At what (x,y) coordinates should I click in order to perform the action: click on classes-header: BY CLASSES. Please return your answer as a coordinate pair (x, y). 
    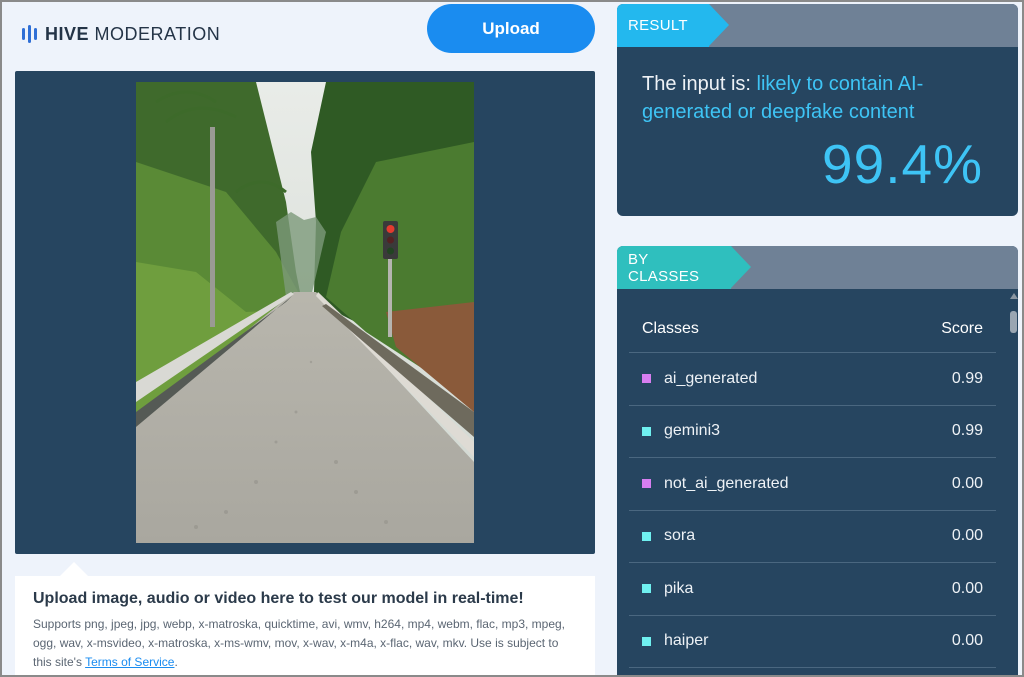
    Looking at the image, I should click on (817, 267).